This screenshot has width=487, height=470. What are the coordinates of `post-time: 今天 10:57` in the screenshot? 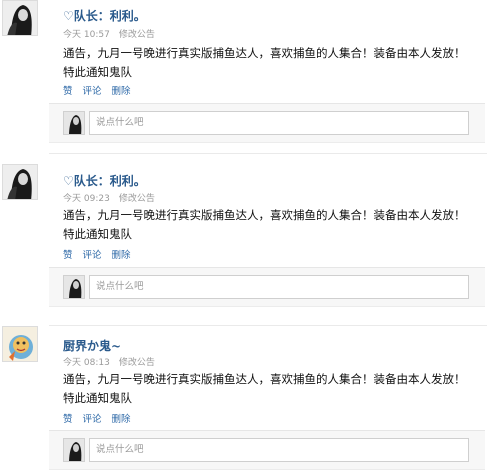 It's located at (86, 35).